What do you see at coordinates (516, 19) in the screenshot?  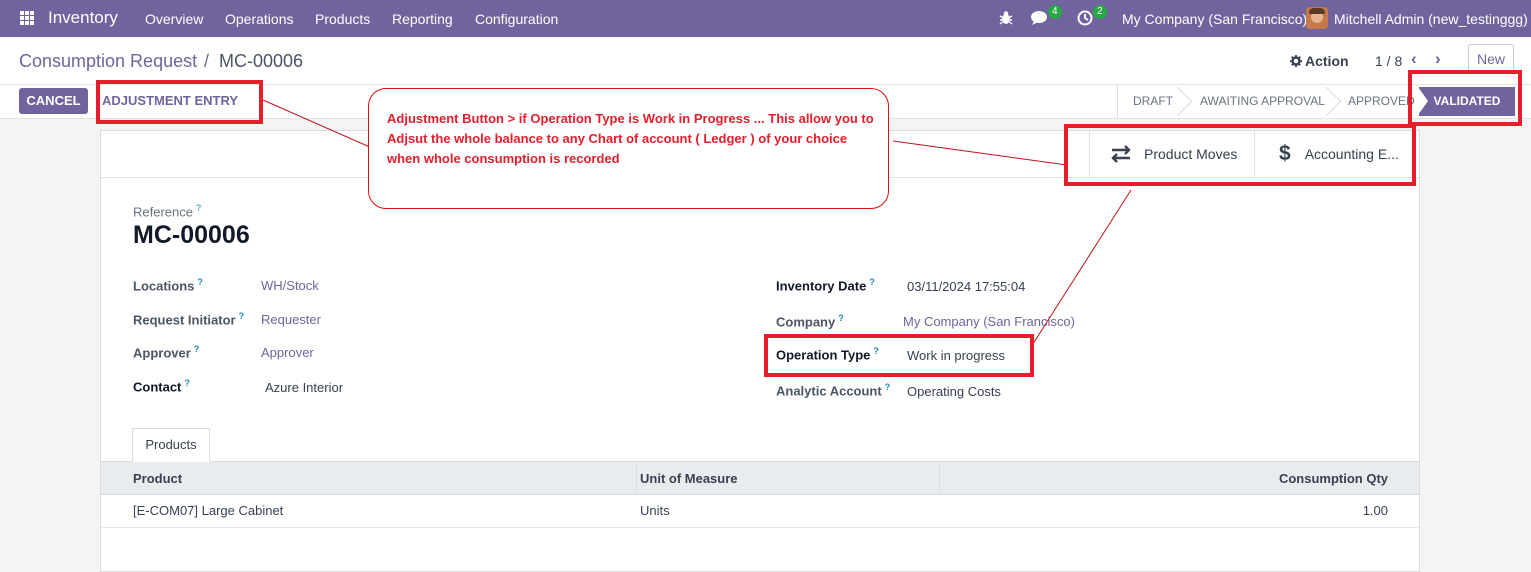 I see `menu-configuration: Configuration` at bounding box center [516, 19].